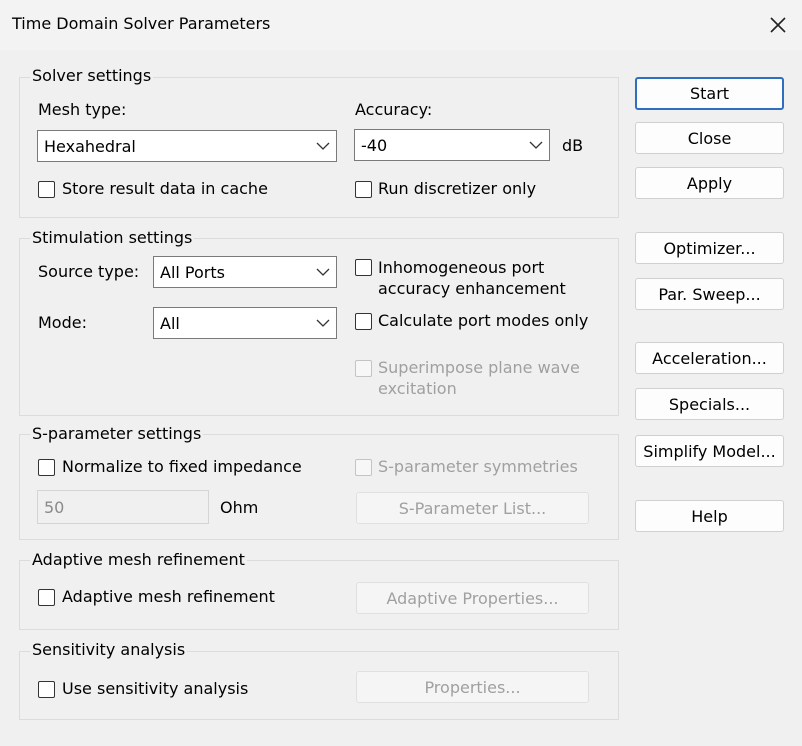  I want to click on mesh-type-value: Hexahedral, so click(90, 146).